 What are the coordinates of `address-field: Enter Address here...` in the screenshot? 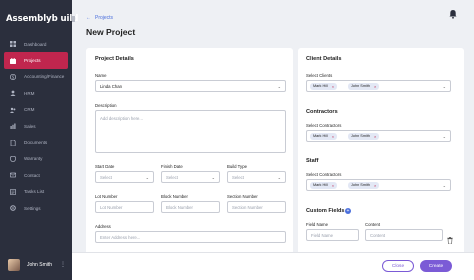 It's located at (190, 237).